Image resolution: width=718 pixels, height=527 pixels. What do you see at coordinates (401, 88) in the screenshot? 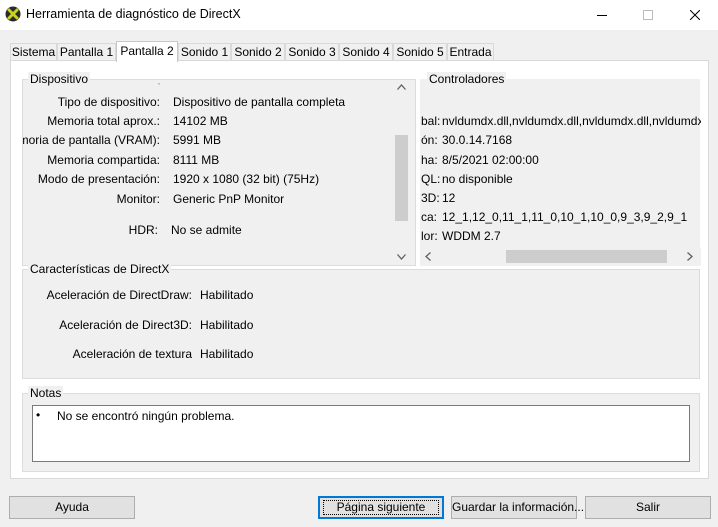
I see `scroll-up-icon` at bounding box center [401, 88].